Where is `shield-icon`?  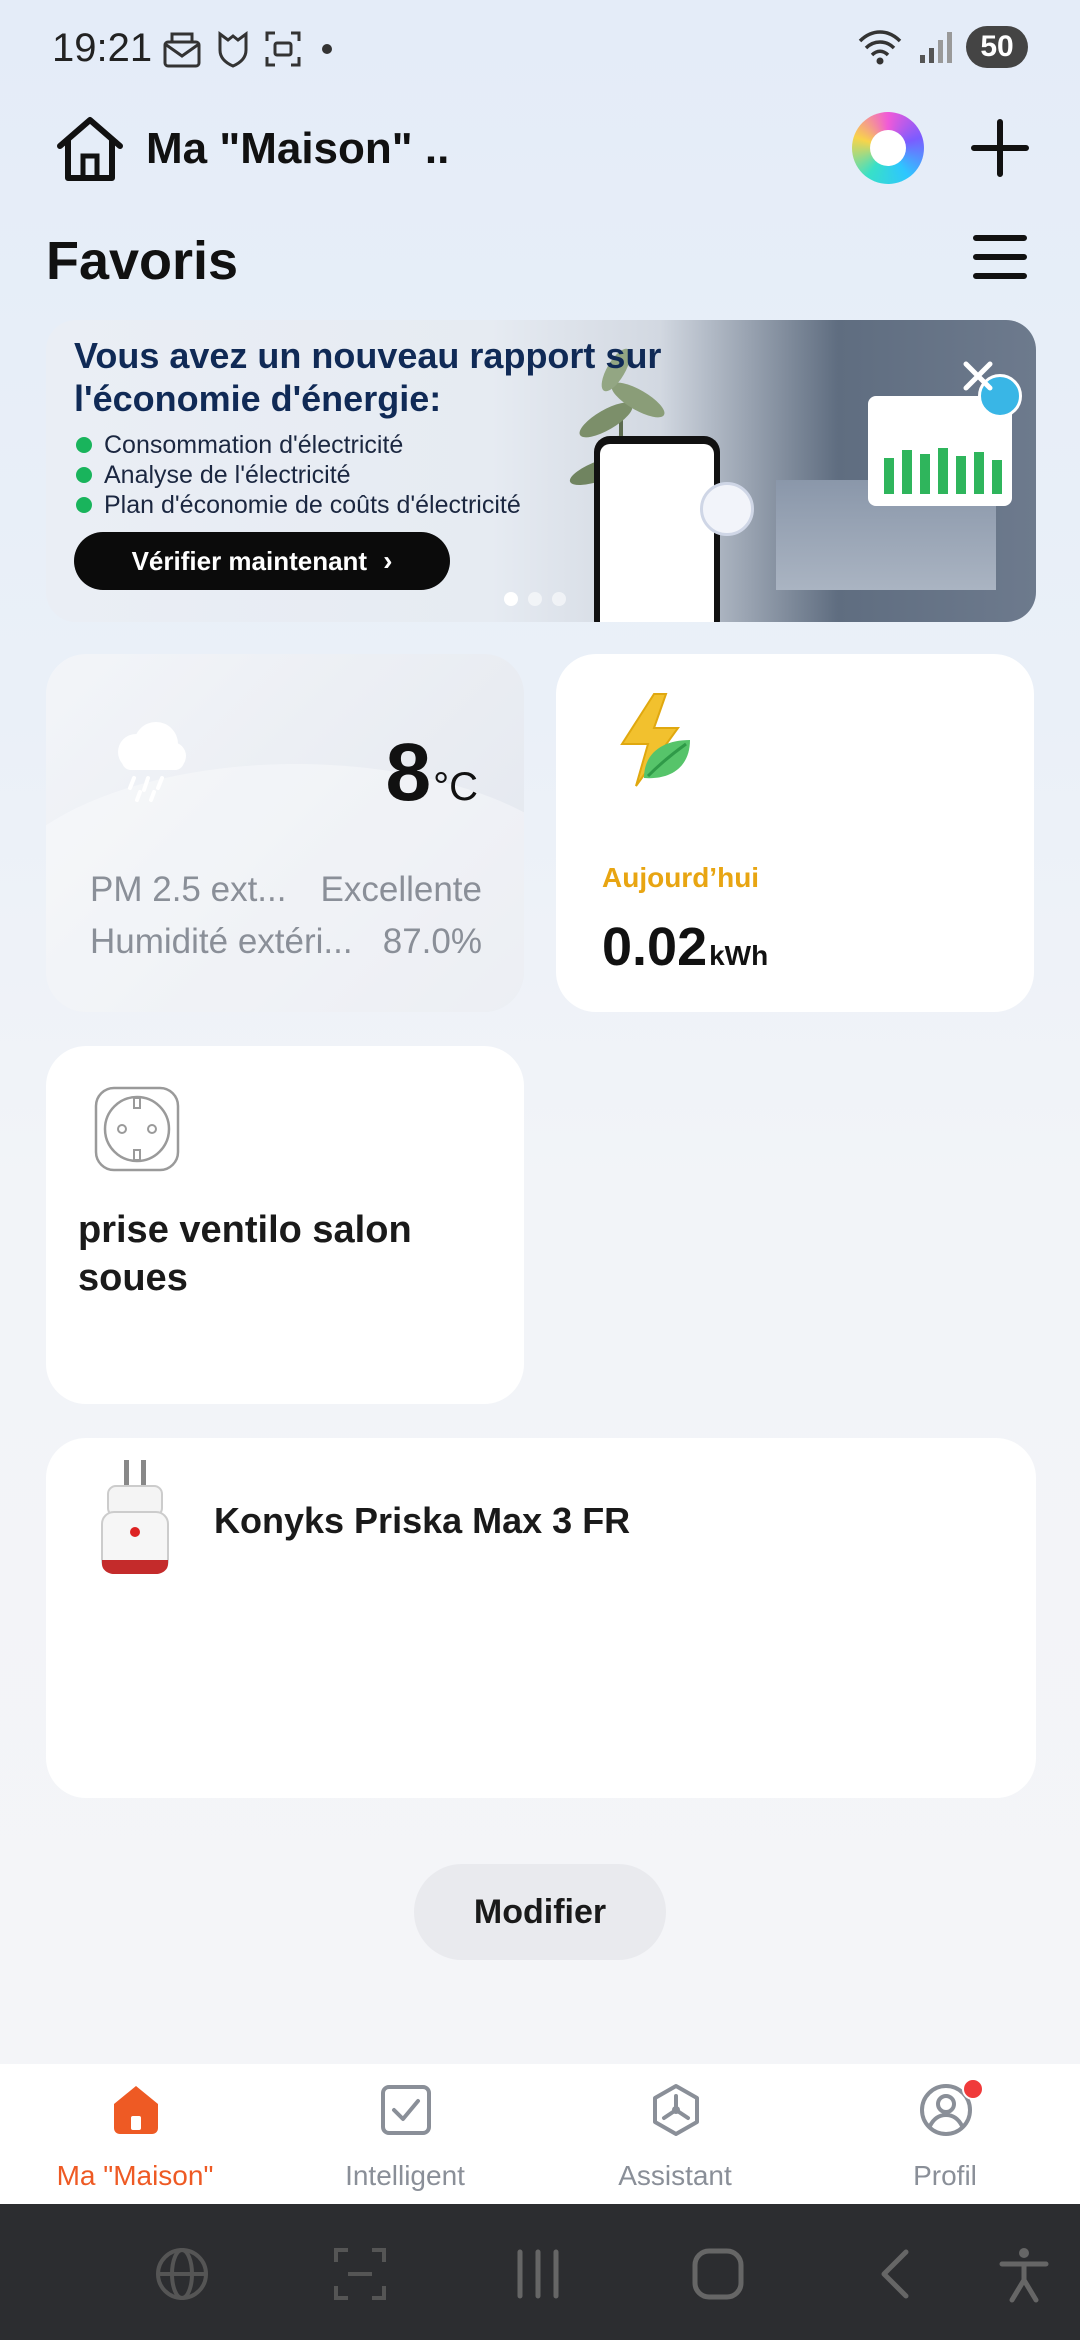 shield-icon is located at coordinates (233, 49).